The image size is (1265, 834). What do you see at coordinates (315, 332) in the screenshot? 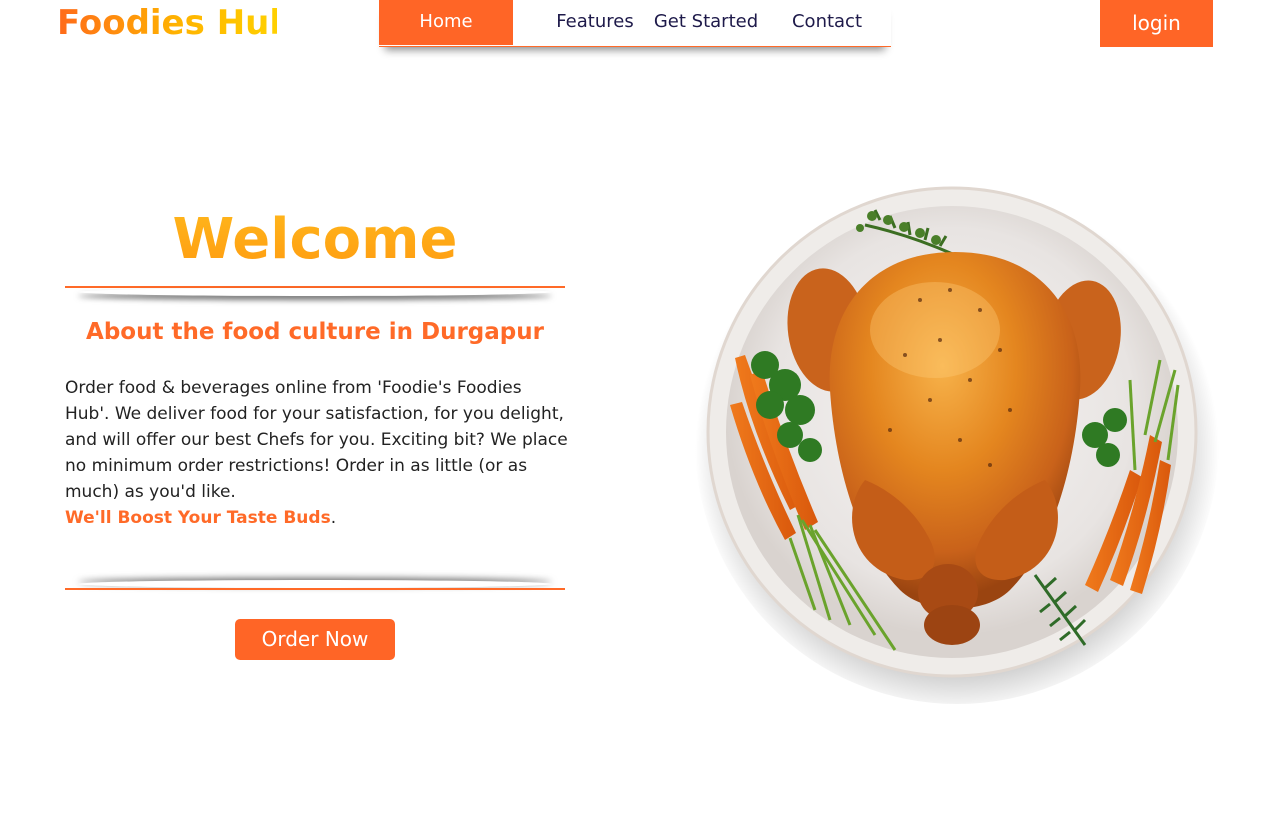
I see `hero-subtitle: About the food culture in Durgapur` at bounding box center [315, 332].